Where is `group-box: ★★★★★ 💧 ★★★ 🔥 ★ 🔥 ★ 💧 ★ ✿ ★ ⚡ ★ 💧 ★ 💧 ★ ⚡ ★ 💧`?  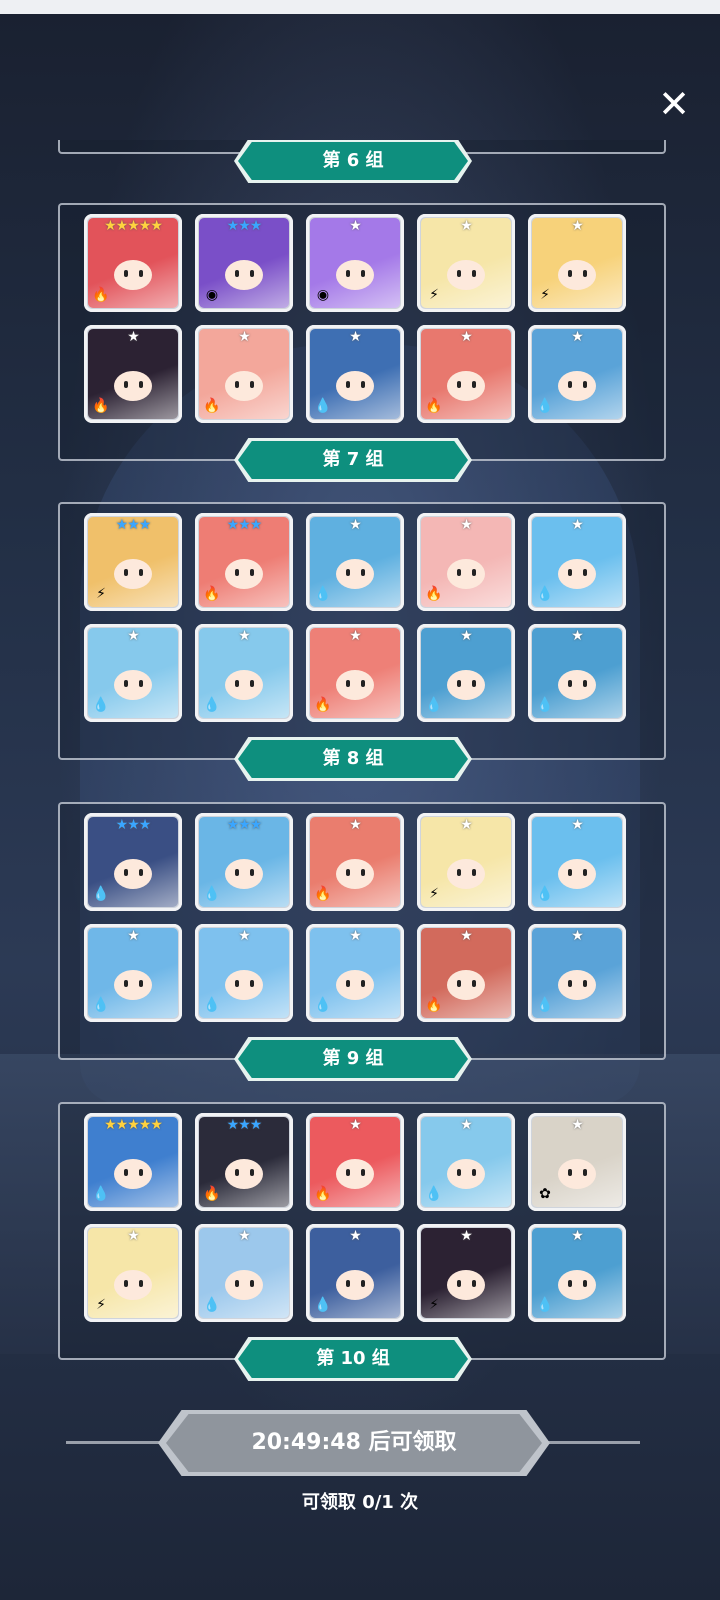
group-box: ★★★★★ 💧 ★★★ 🔥 ★ 🔥 ★ 💧 ★ ✿ ★ ⚡ ★ 💧 ★ 💧 ★ ⚡ ★ 💧 is located at coordinates (362, 1231).